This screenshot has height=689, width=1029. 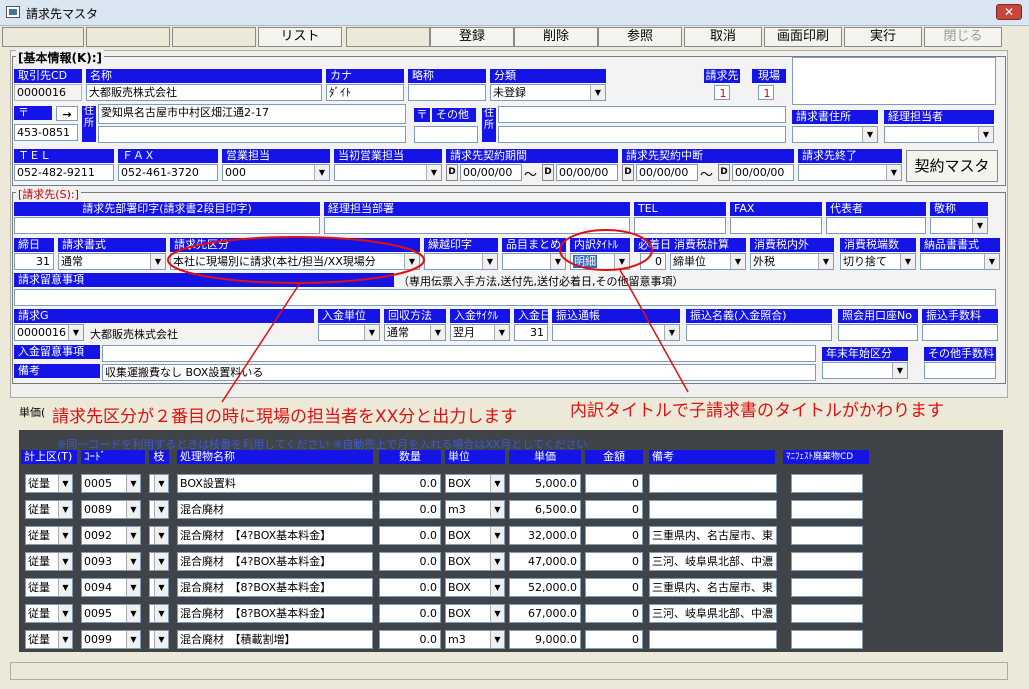 What do you see at coordinates (1009, 12) in the screenshot?
I see `window-close-button: ✕` at bounding box center [1009, 12].